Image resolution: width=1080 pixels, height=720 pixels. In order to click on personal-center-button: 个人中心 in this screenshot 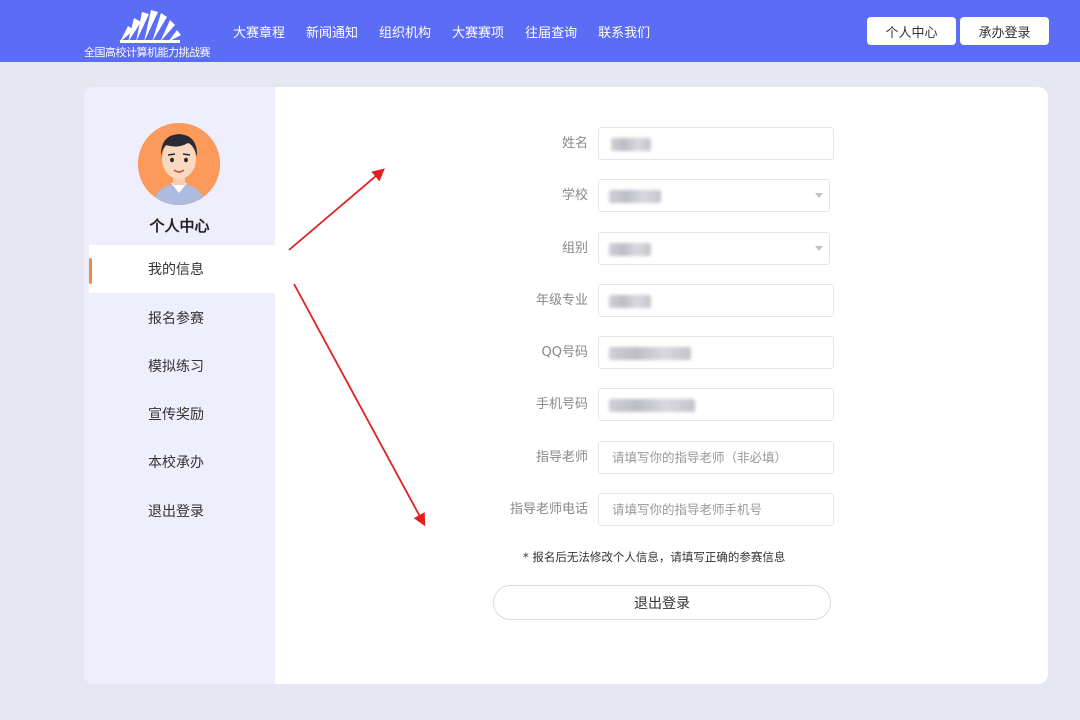, I will do `click(911, 31)`.